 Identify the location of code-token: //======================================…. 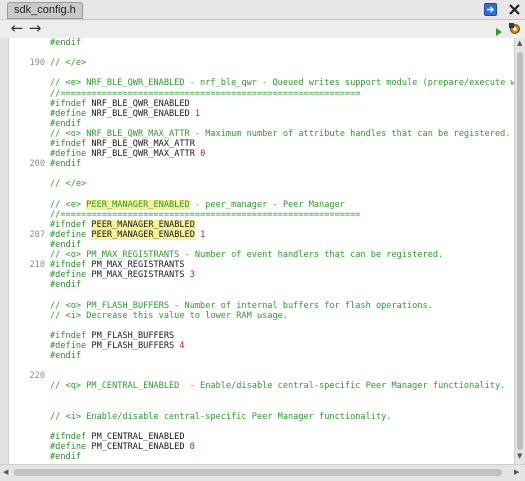
(205, 214).